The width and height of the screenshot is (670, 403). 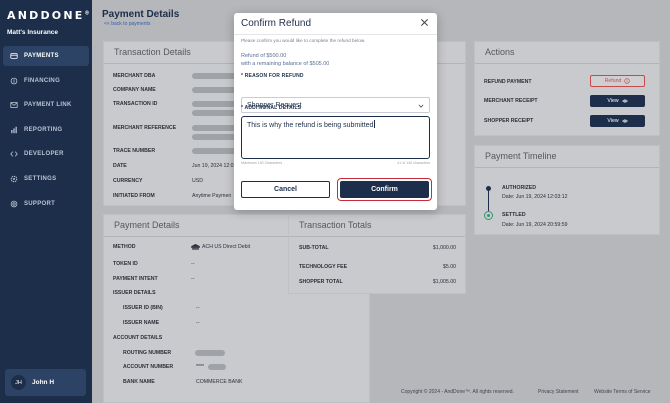 What do you see at coordinates (276, 23) in the screenshot?
I see `modal-title: Confirm Refund` at bounding box center [276, 23].